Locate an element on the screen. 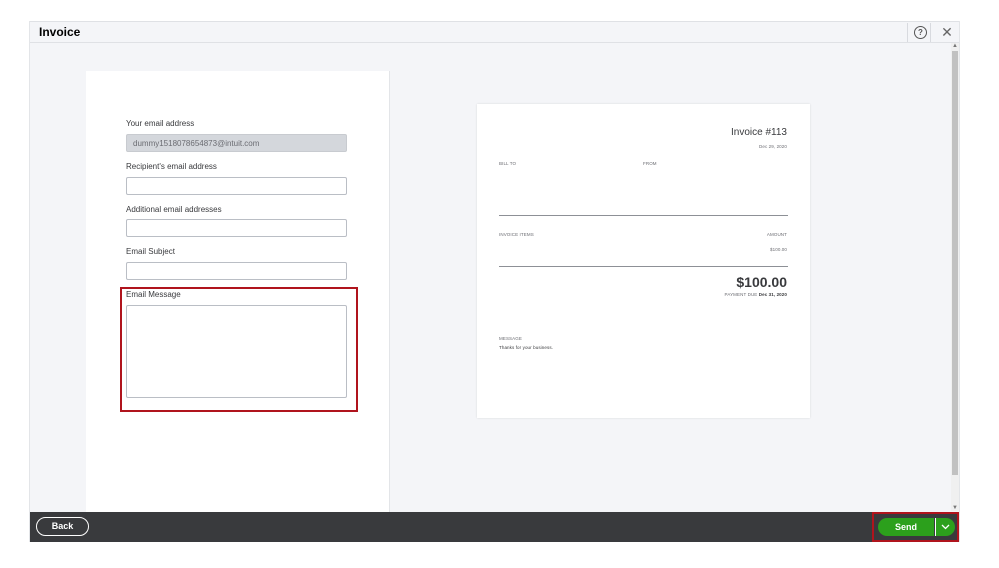 Image resolution: width=999 pixels, height=568 pixels. scroll-up-arrow: ▲ is located at coordinates (955, 46).